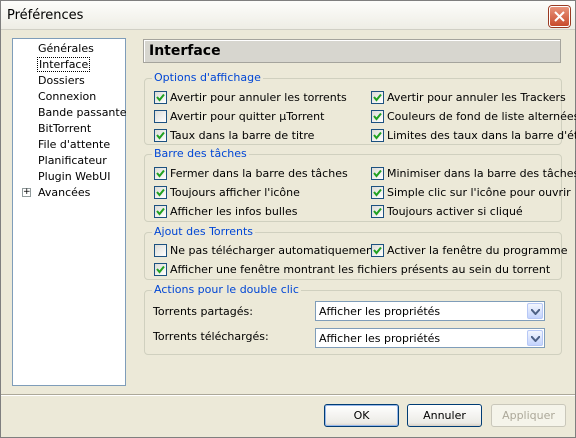  I want to click on tree-item-bittorrent: BitTorrent, so click(64, 128).